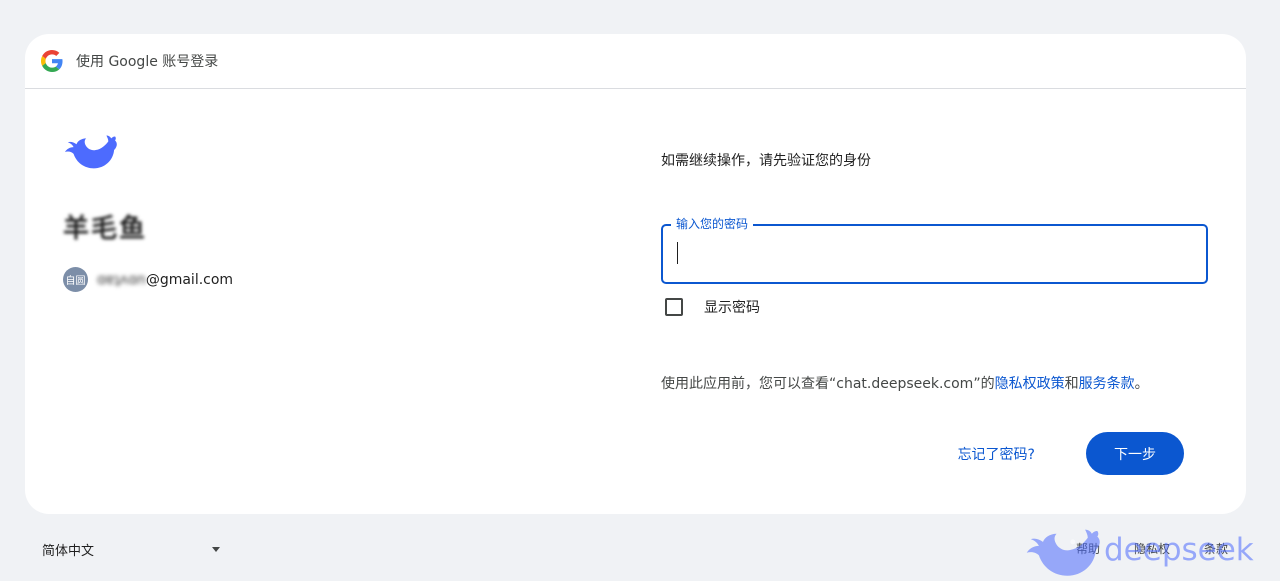  I want to click on footer-terms-link: 条款, so click(1216, 548).